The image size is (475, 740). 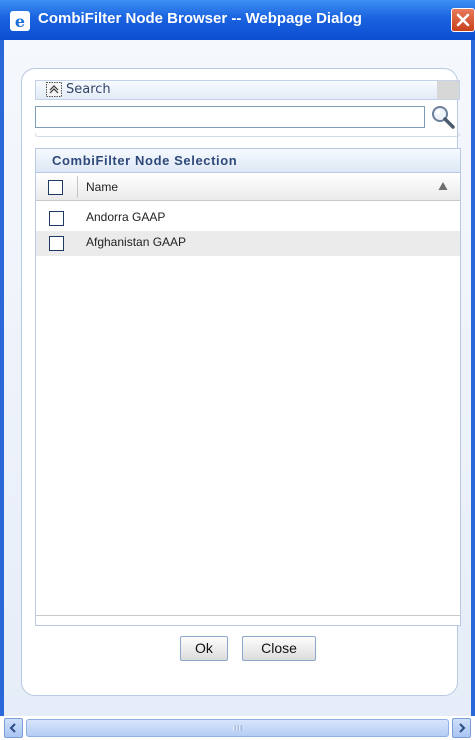 What do you see at coordinates (247, 135) in the screenshot?
I see `search-section-footer` at bounding box center [247, 135].